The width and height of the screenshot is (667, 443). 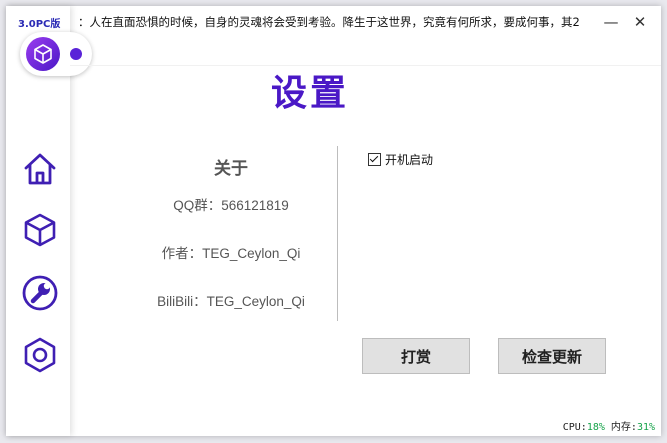 What do you see at coordinates (609, 425) in the screenshot?
I see `resource-status: CPU:18% 内存:31%` at bounding box center [609, 425].